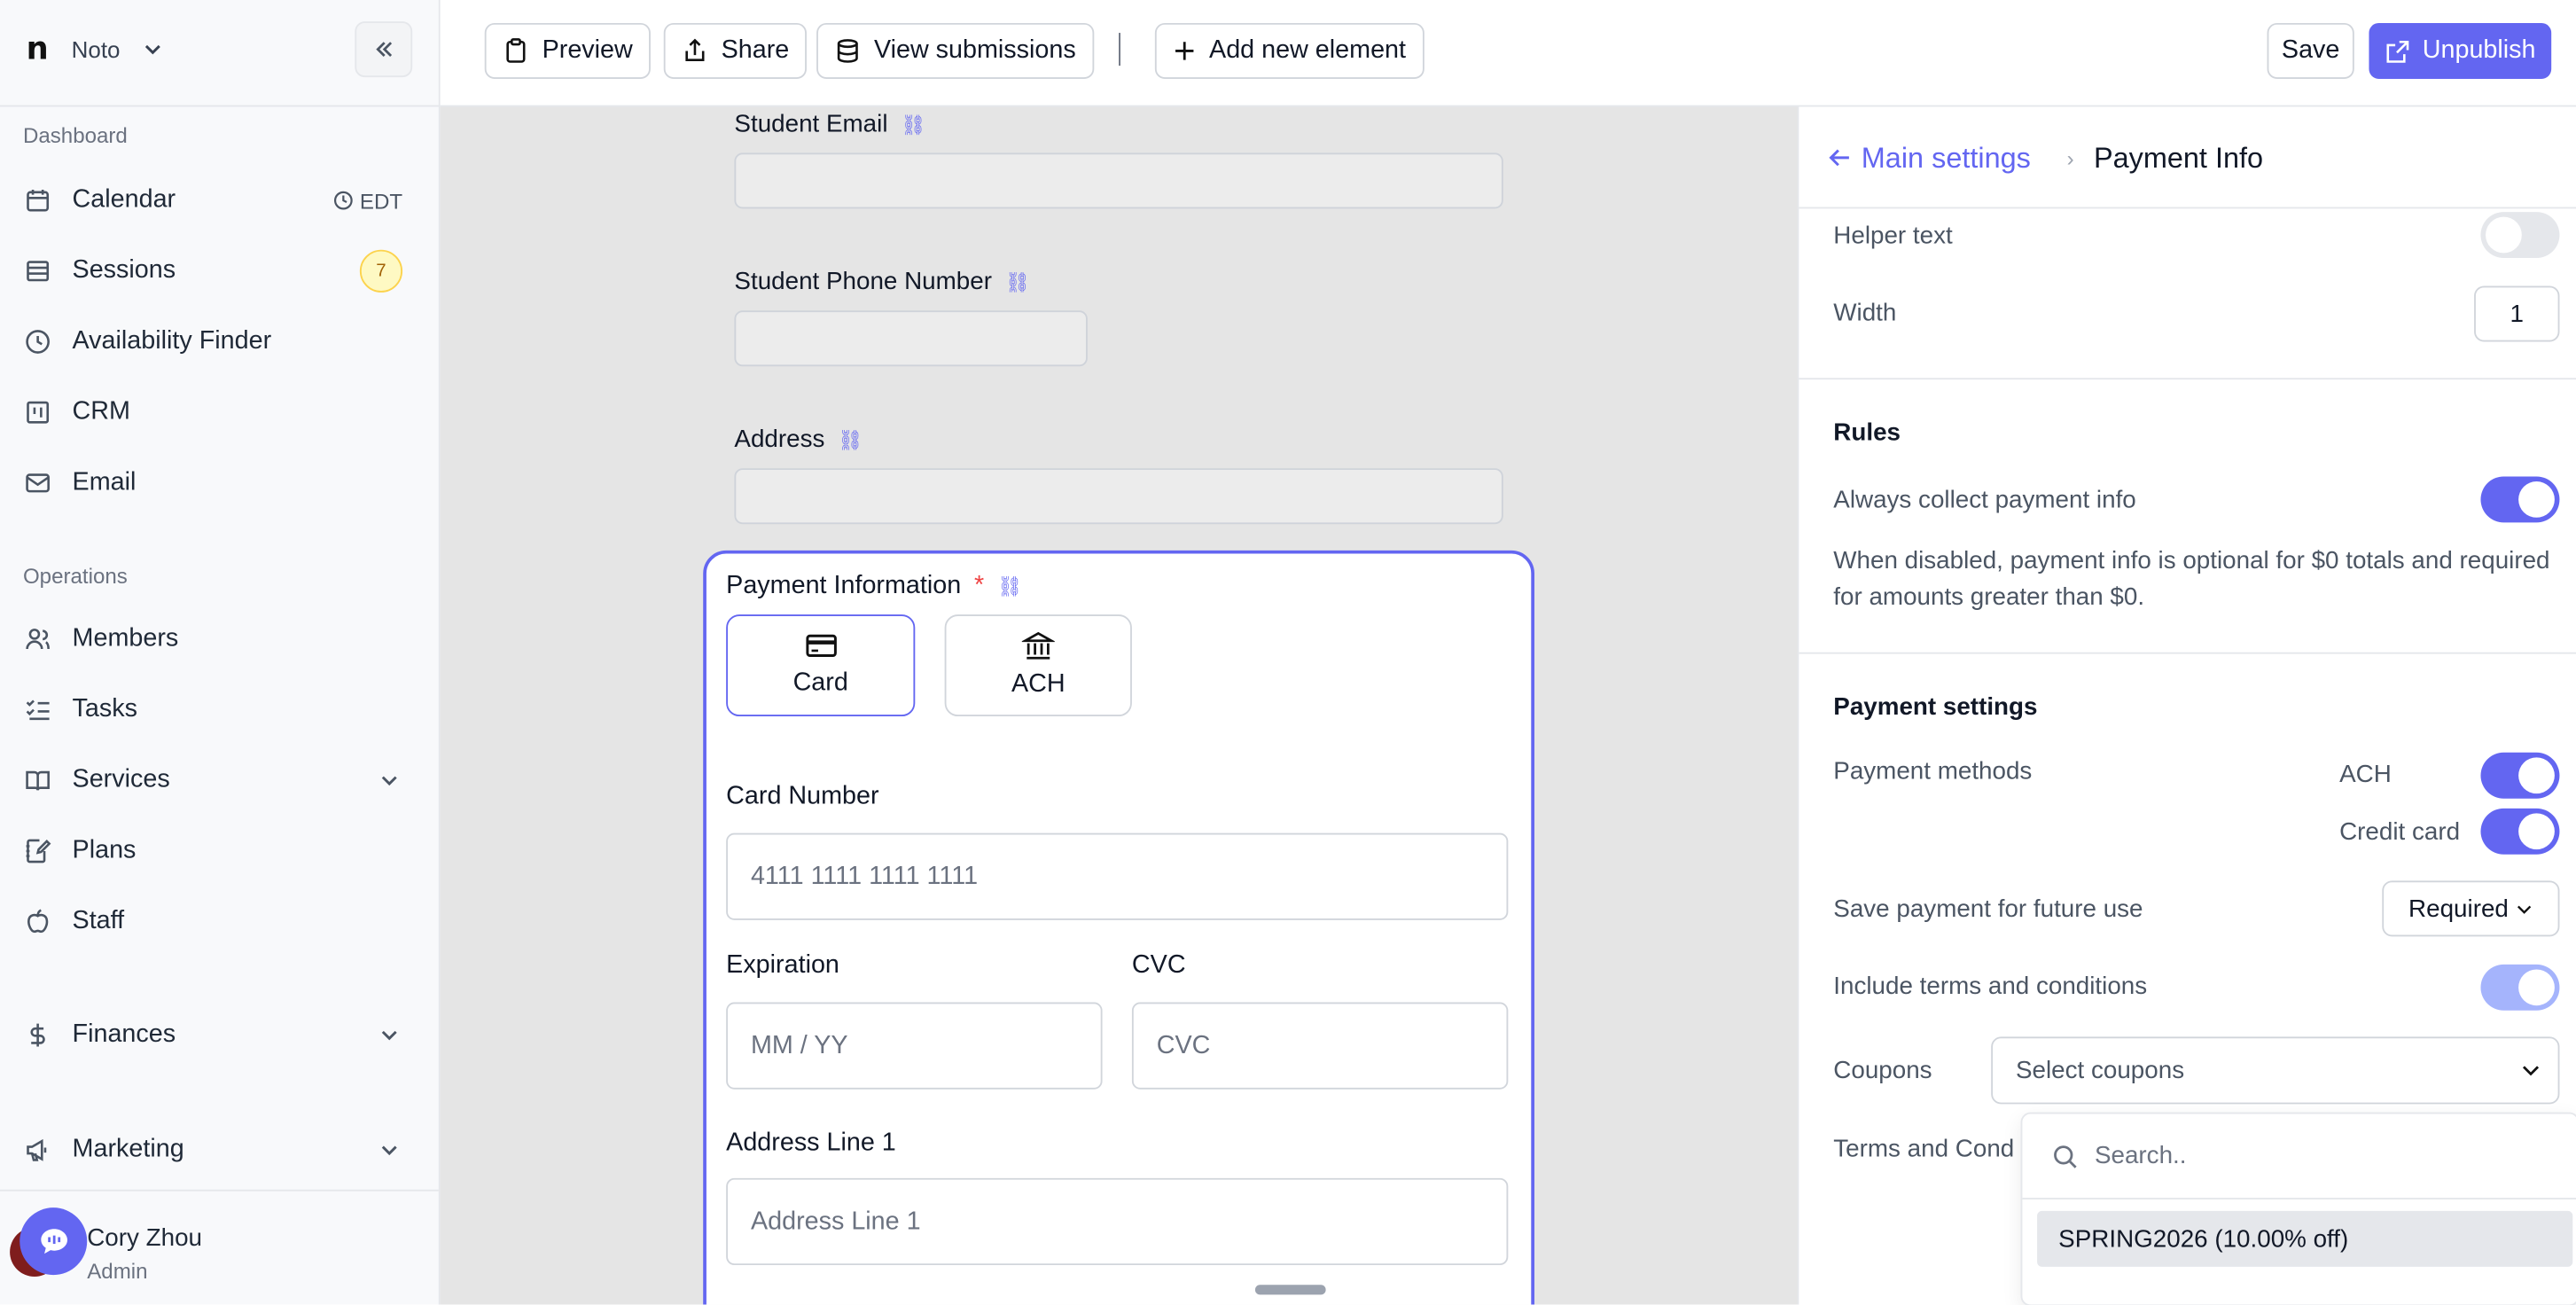 This screenshot has height=1305, width=2576. What do you see at coordinates (219, 852) in the screenshot?
I see `sidebar-item-plans: Plans` at bounding box center [219, 852].